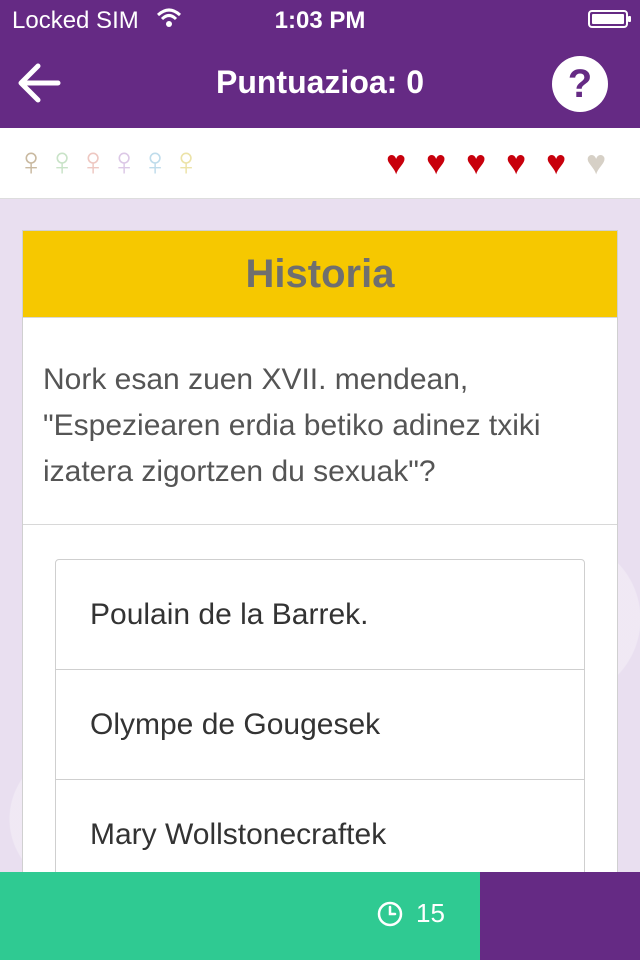  What do you see at coordinates (390, 914) in the screenshot?
I see `clock-icon` at bounding box center [390, 914].